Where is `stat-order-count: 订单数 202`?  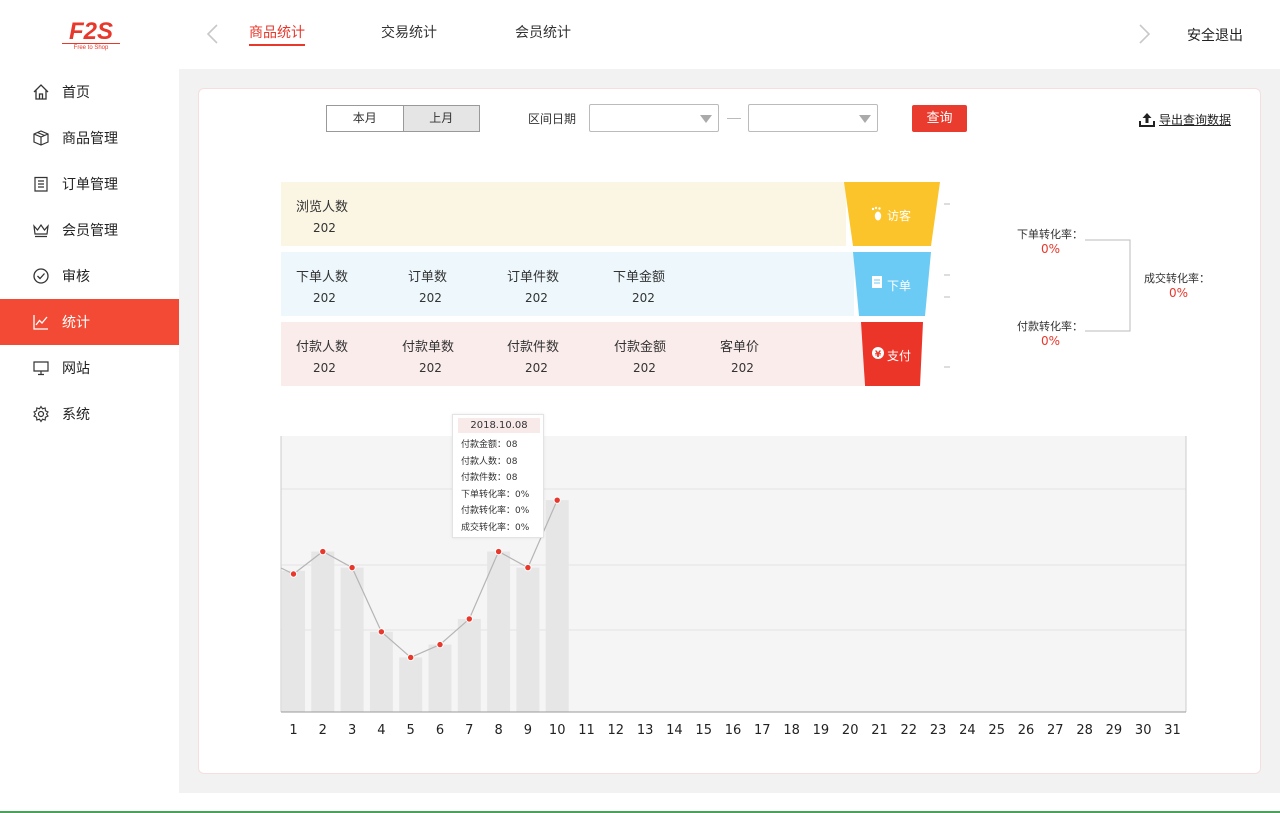 stat-order-count: 订单数 202 is located at coordinates (453, 285).